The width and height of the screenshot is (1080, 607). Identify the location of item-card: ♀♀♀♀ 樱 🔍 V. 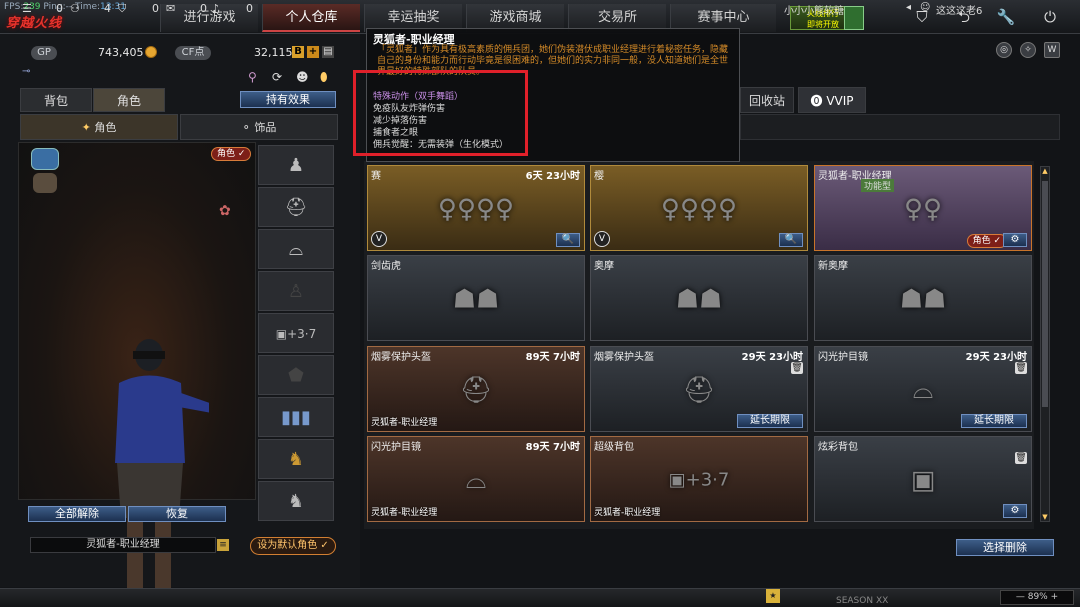
(699, 208).